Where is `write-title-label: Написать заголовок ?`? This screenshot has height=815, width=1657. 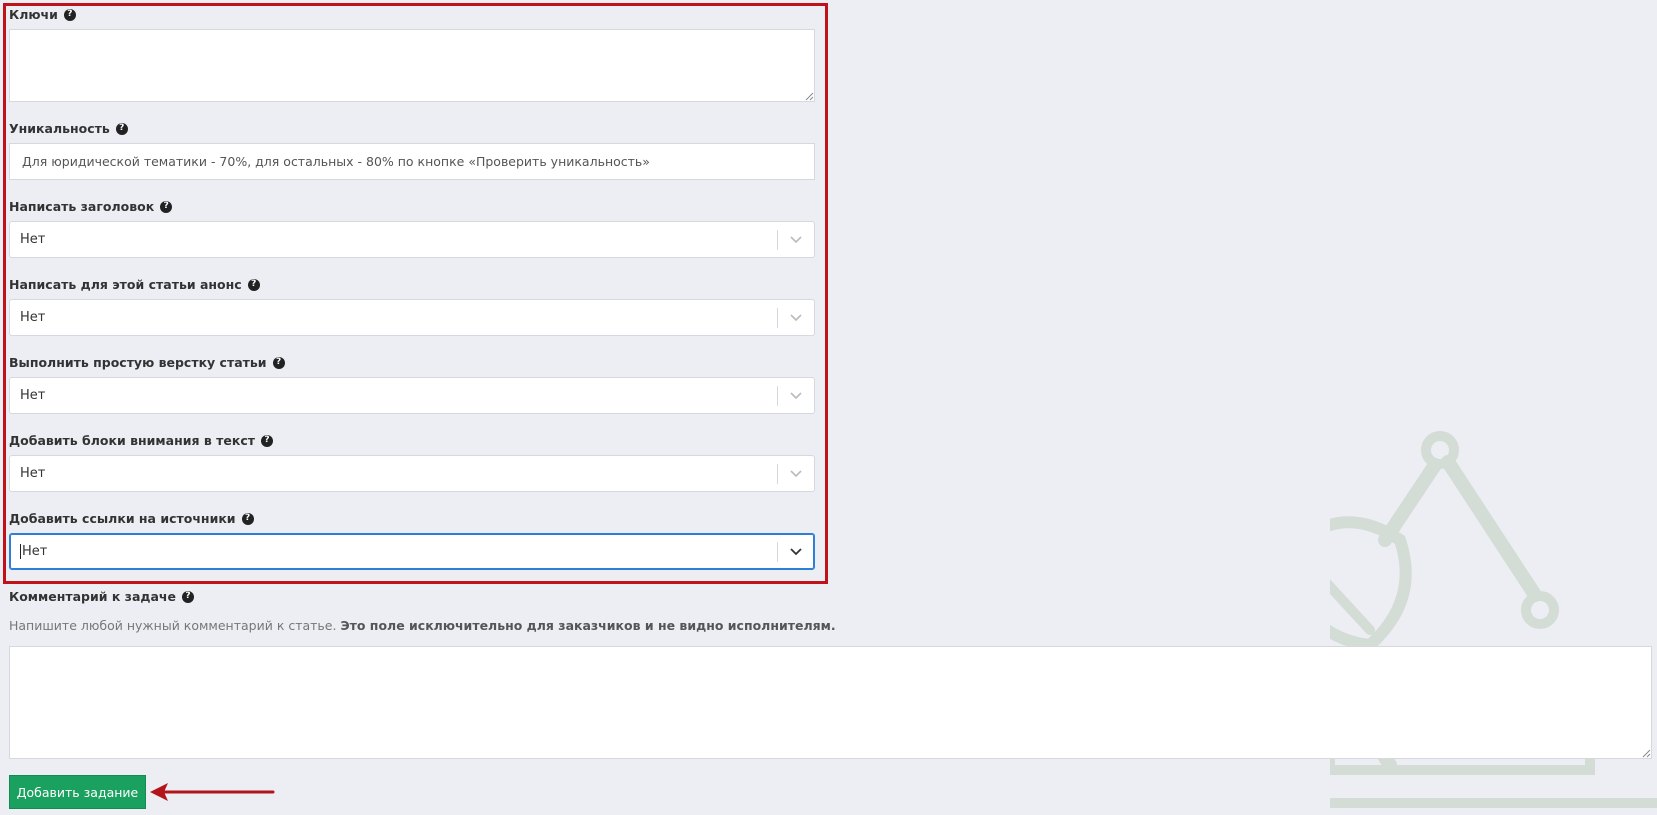
write-title-label: Написать заголовок ? is located at coordinates (91, 206).